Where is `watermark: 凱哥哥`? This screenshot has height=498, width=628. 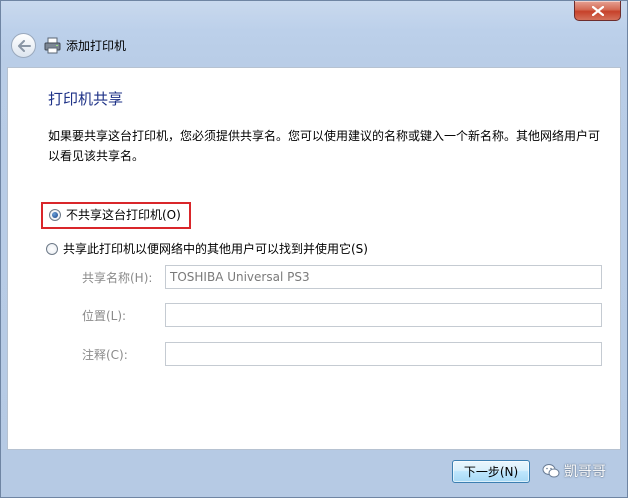 watermark: 凱哥哥 is located at coordinates (574, 471).